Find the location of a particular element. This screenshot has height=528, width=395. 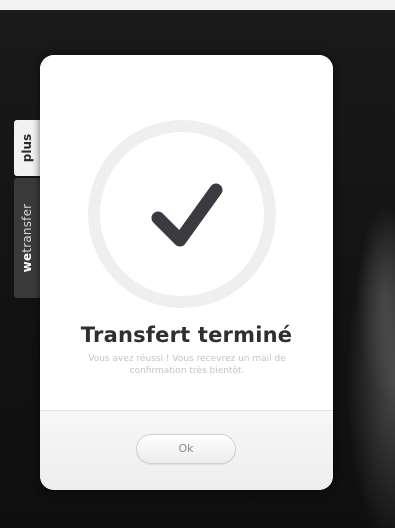

plus-tab-label: plus is located at coordinates (27, 148).